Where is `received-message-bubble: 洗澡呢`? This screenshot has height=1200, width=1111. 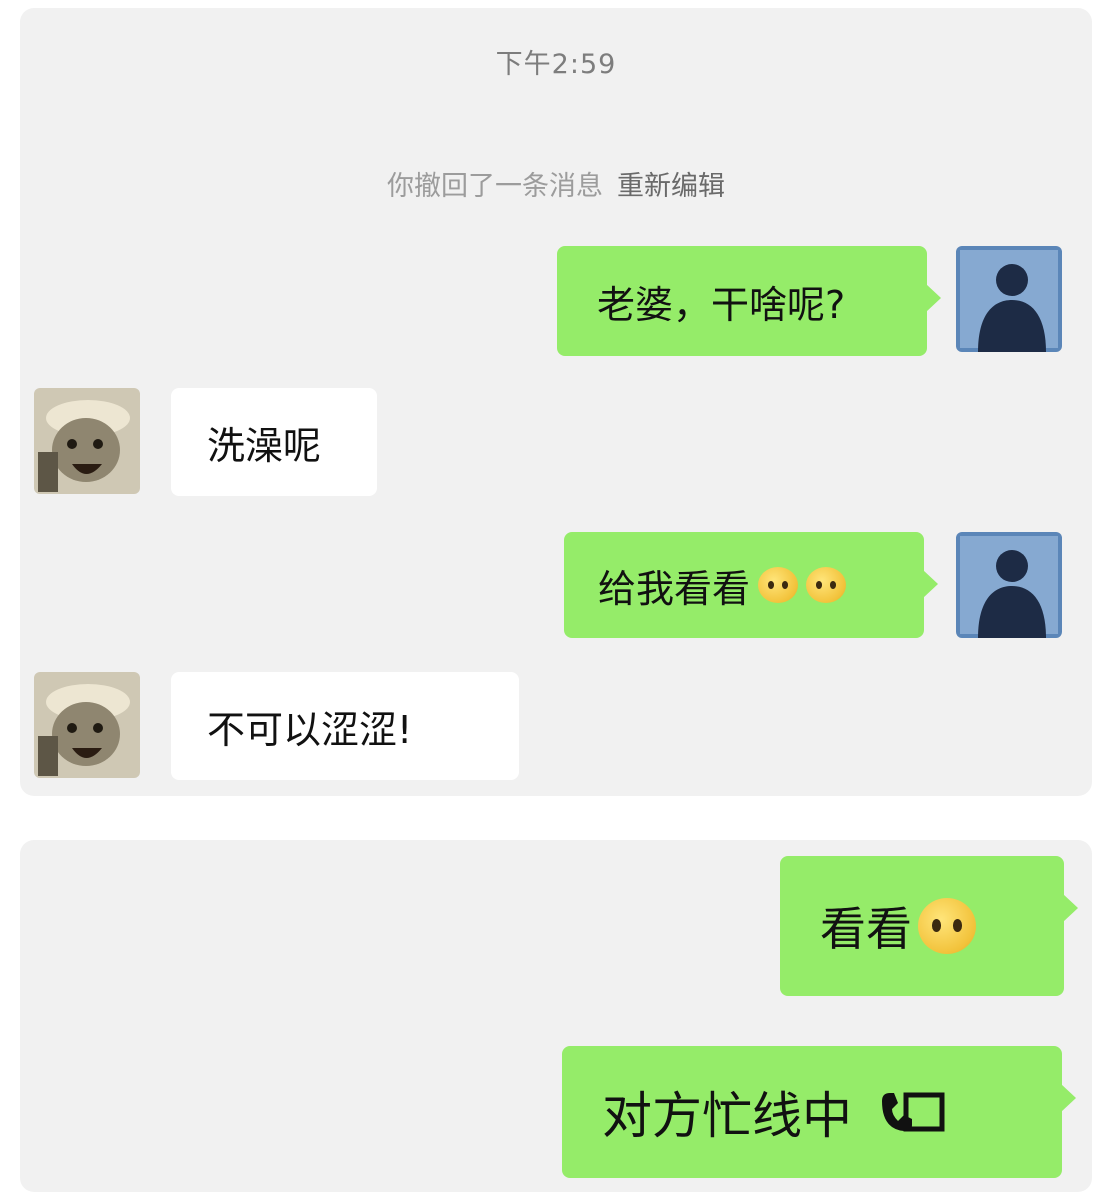
received-message-bubble: 洗澡呢 is located at coordinates (274, 442).